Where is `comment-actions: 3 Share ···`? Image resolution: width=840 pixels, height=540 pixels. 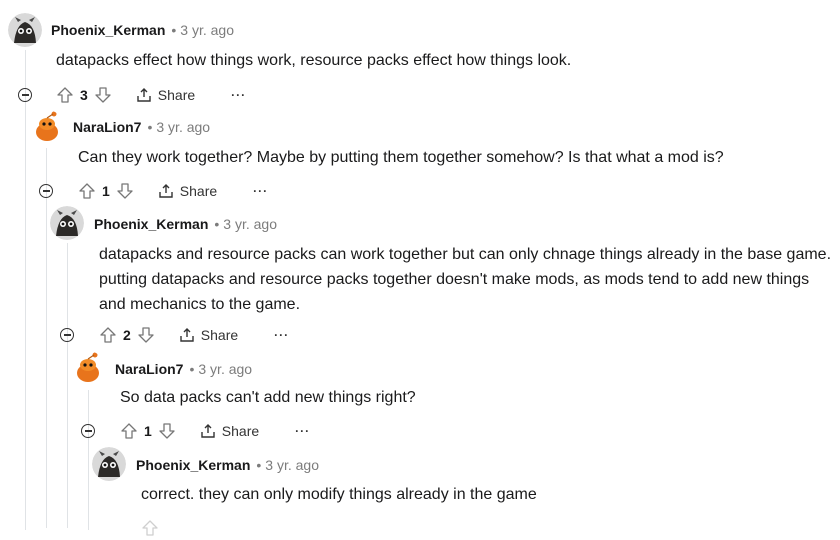
comment-actions: 3 Share ··· is located at coordinates (151, 95).